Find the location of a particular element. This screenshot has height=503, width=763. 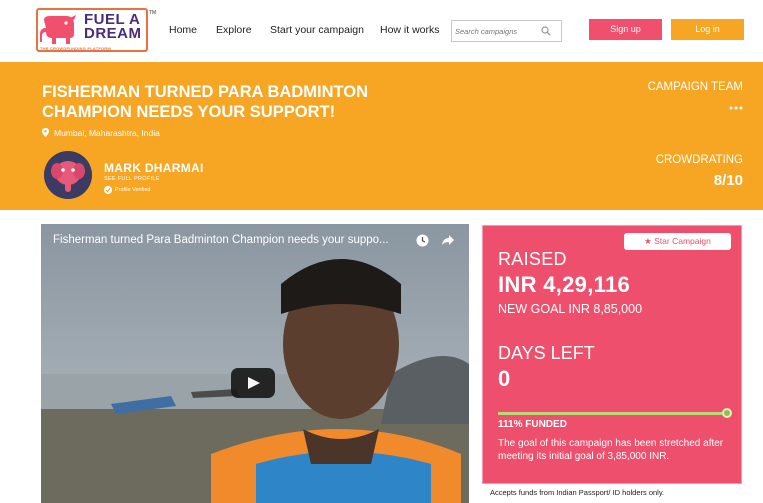

location-pin-icon is located at coordinates (45, 132).